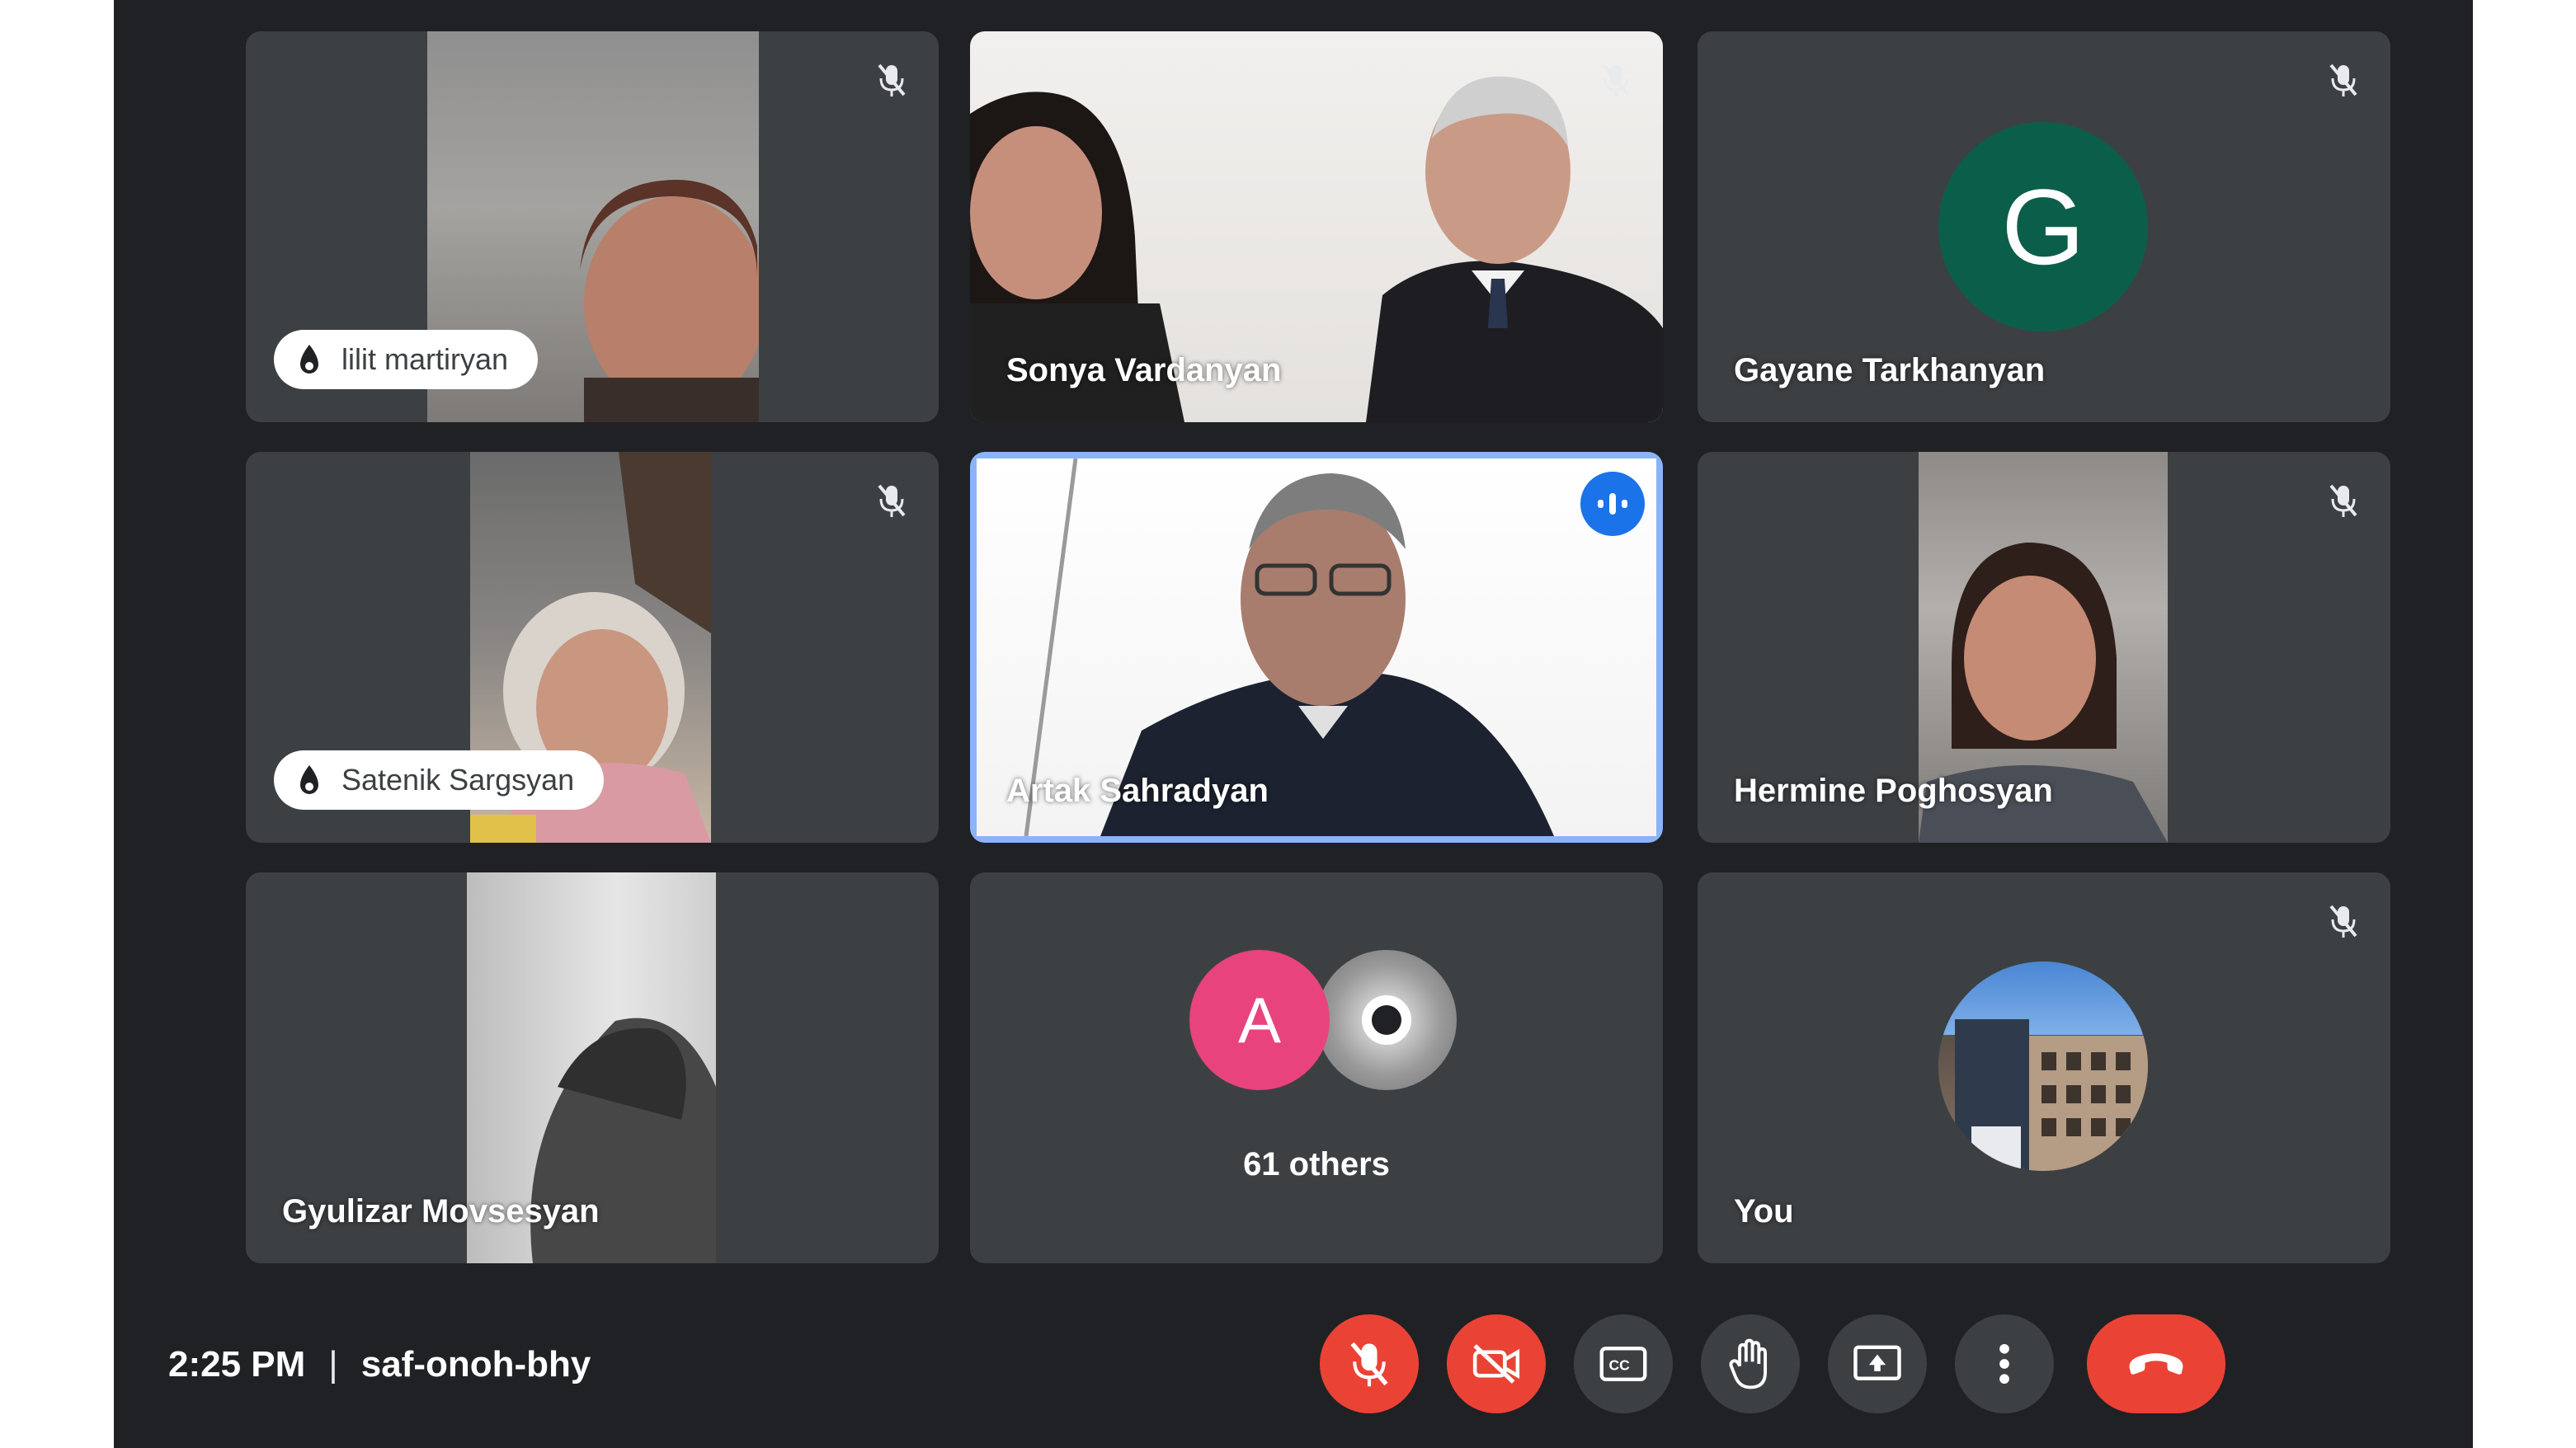  I want to click on end-call-button, so click(2156, 1363).